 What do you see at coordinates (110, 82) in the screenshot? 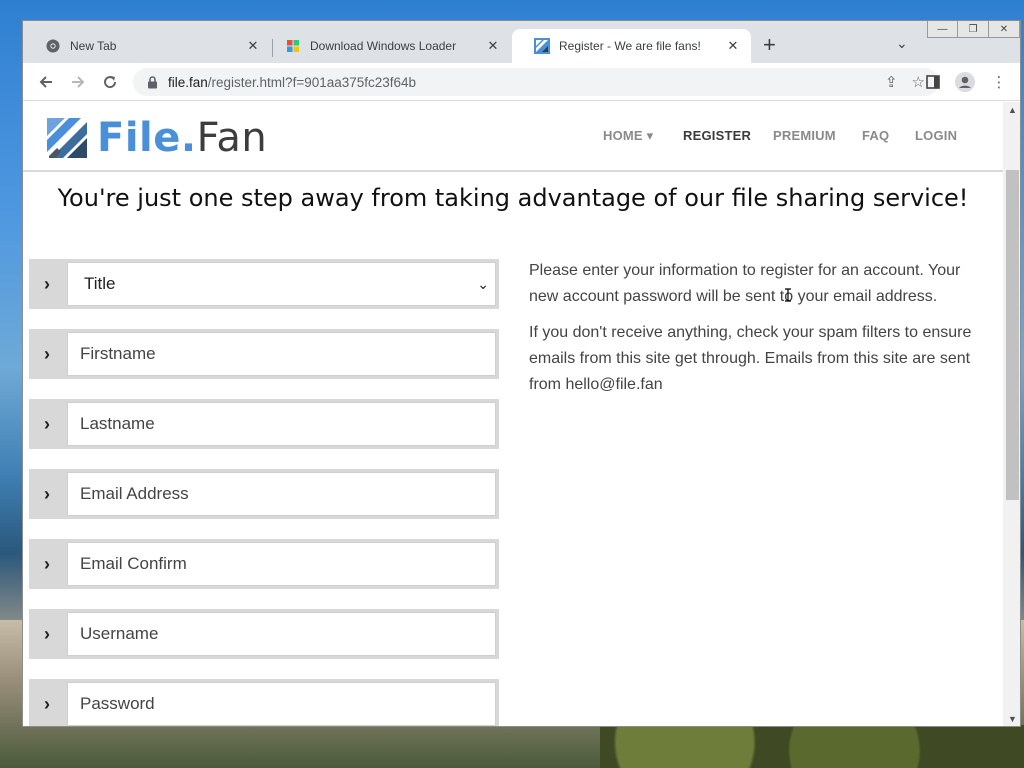
I see `reload-icon` at bounding box center [110, 82].